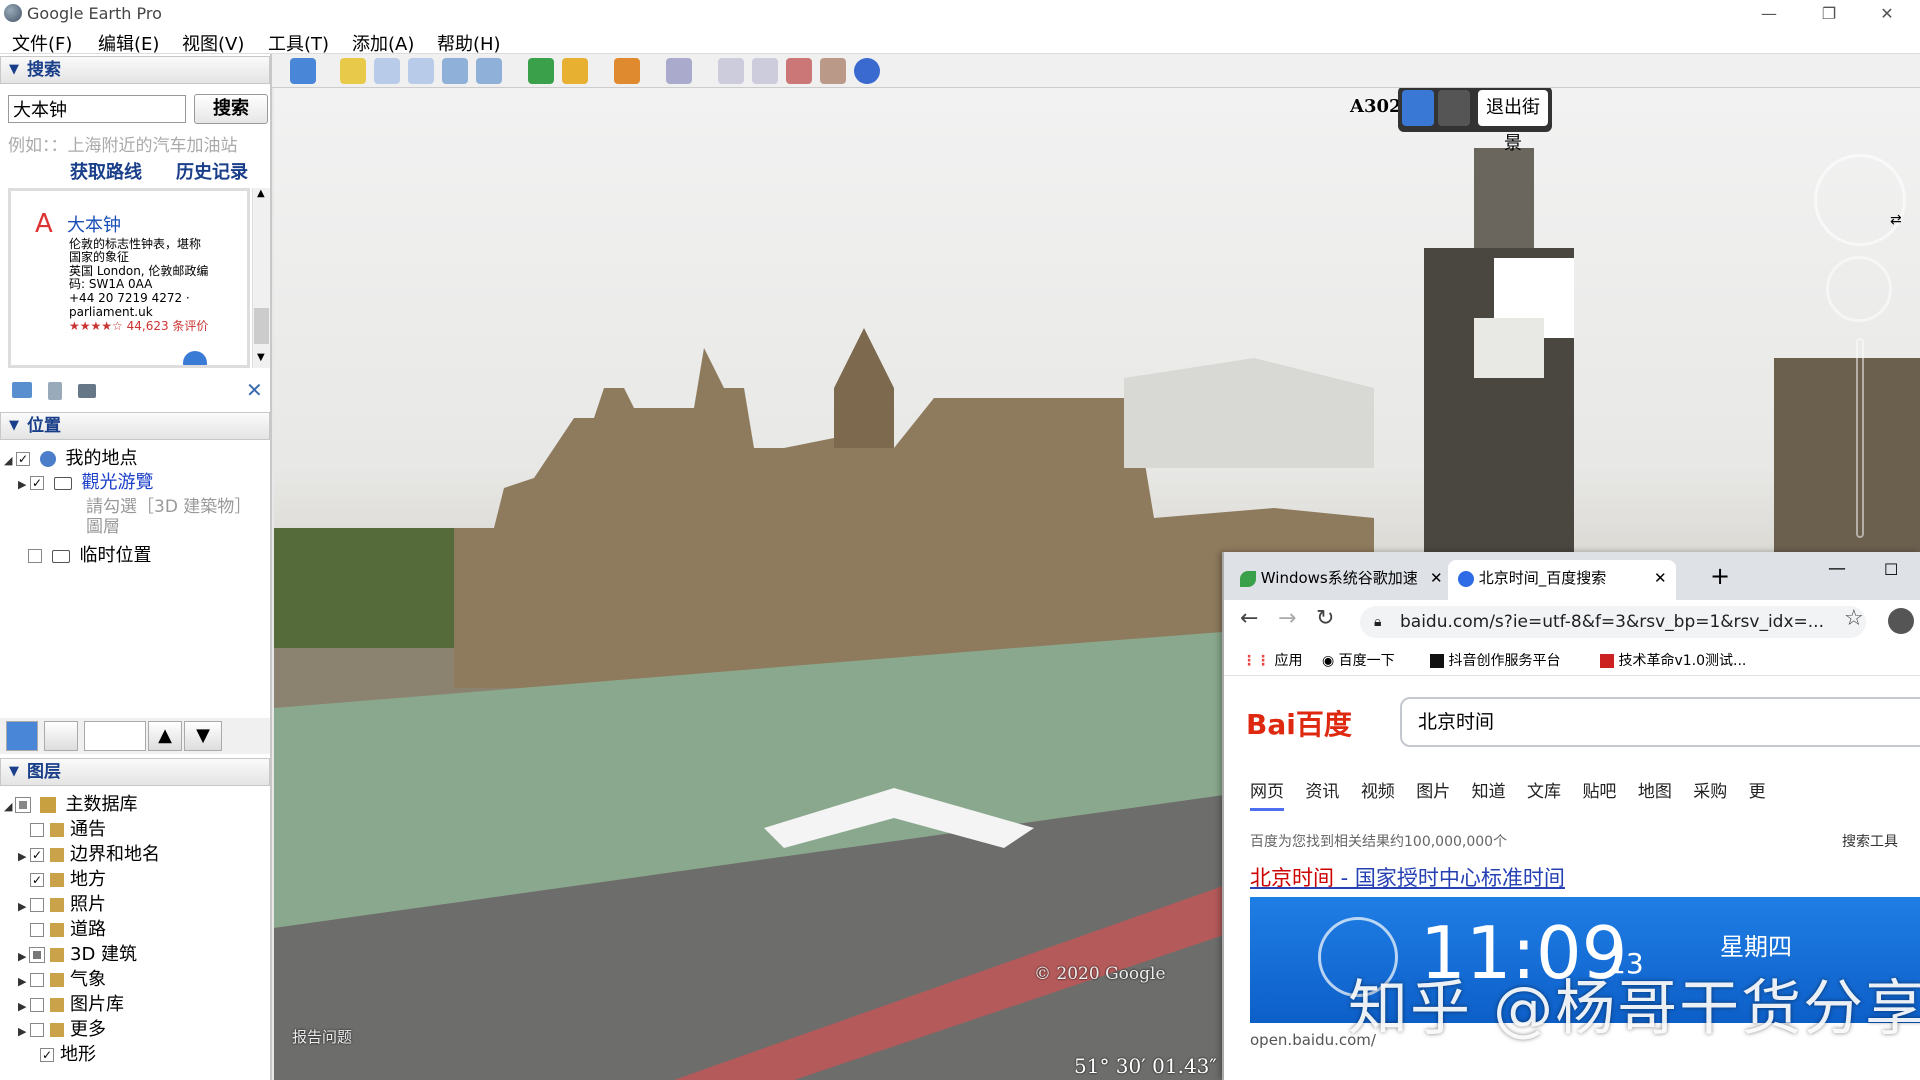  I want to click on panel-input, so click(115, 736).